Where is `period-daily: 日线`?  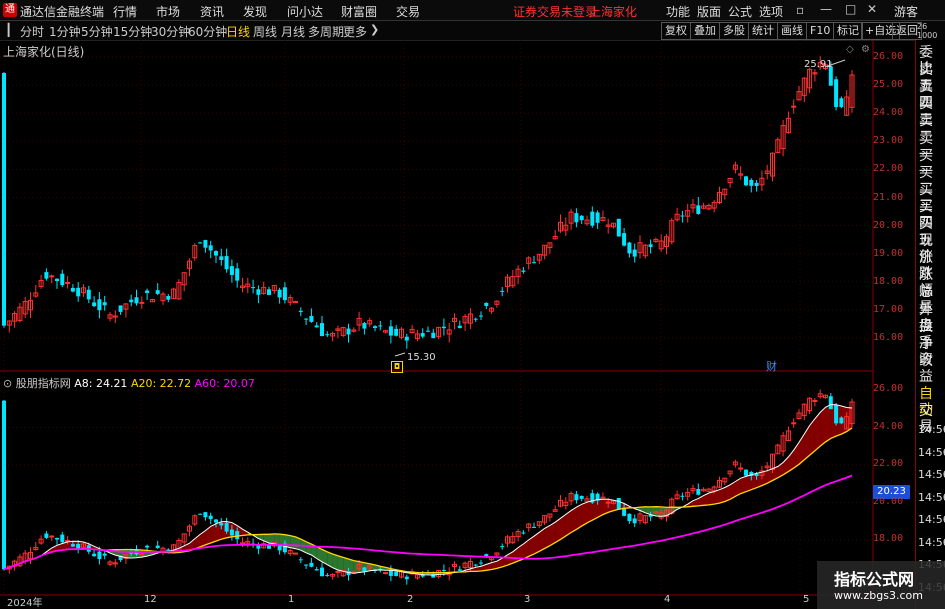
period-daily: 日线 is located at coordinates (238, 31).